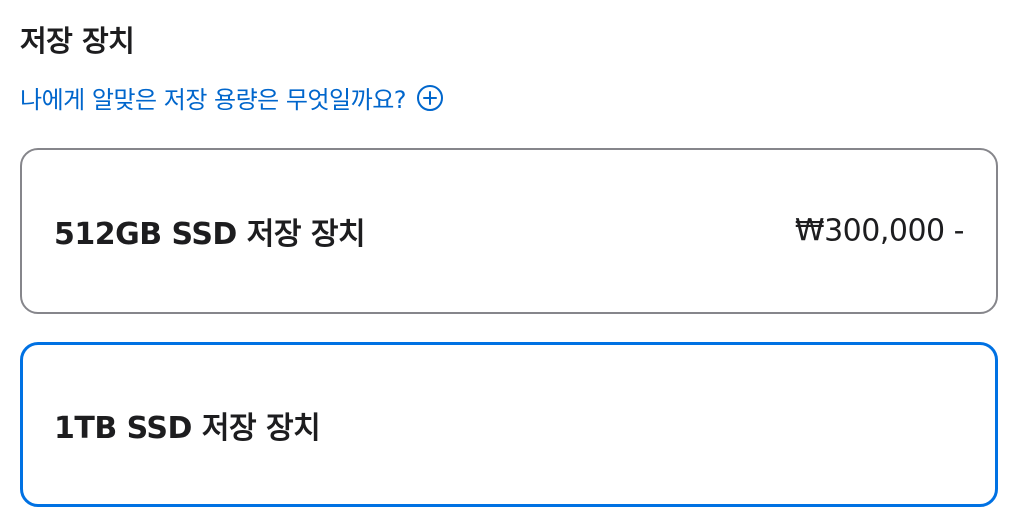  Describe the element at coordinates (77, 41) in the screenshot. I see `section-title: 저장 장치` at that location.